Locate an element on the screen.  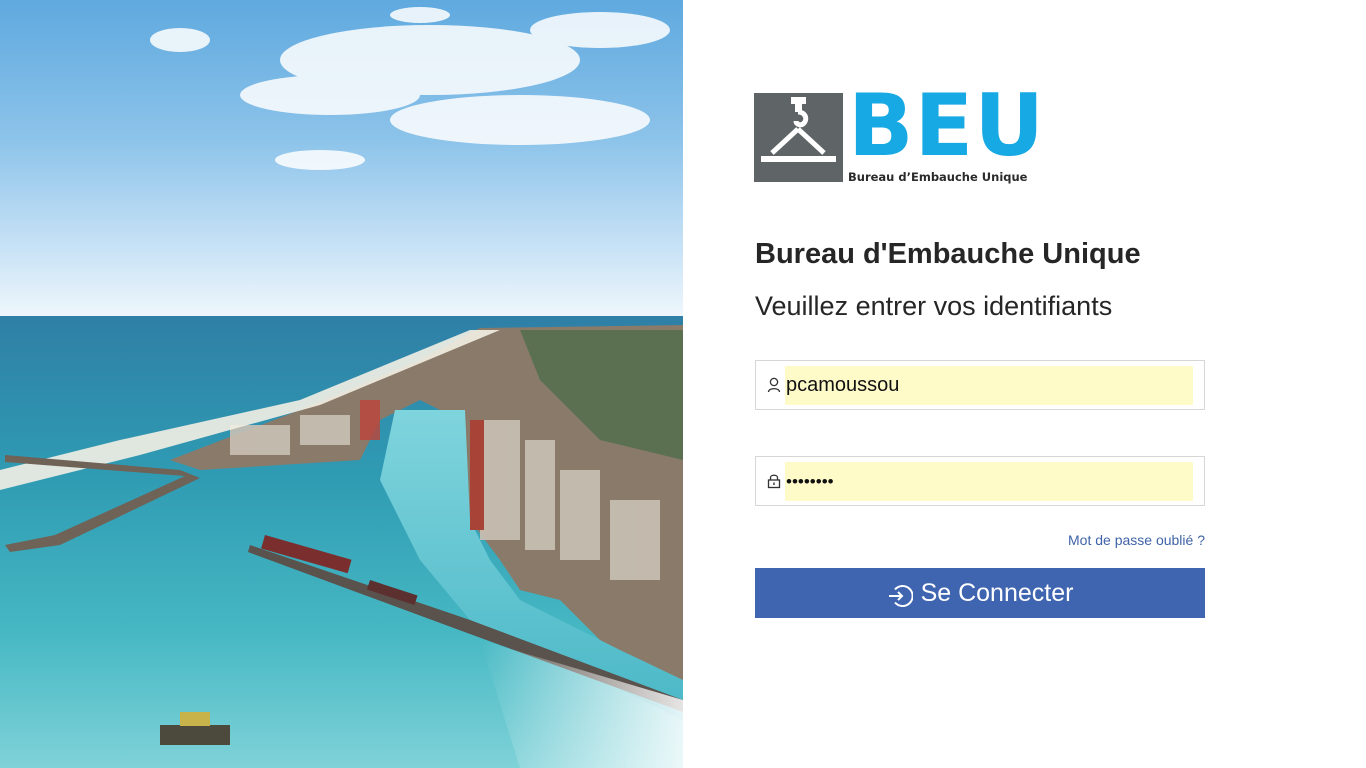
password-field is located at coordinates (980, 481).